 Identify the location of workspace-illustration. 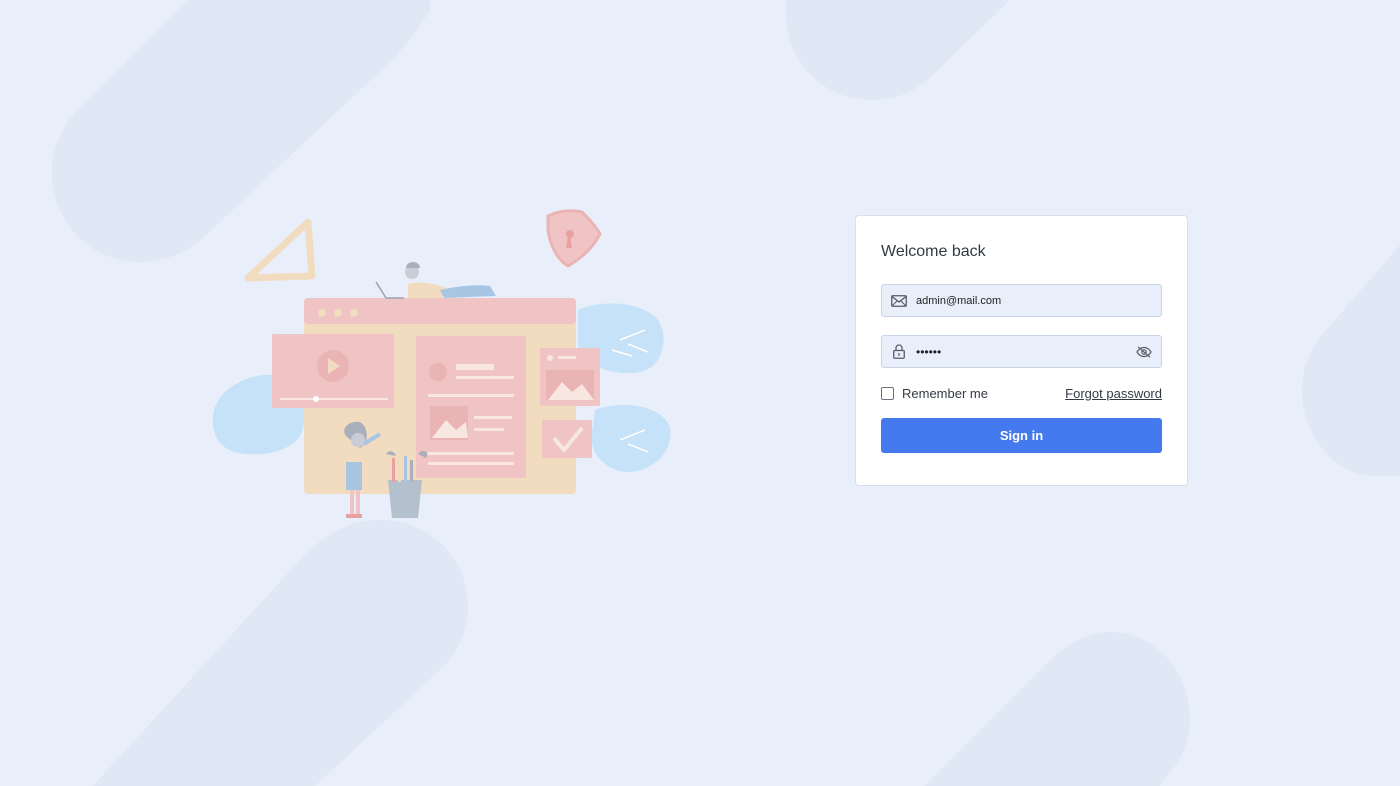
(441, 363).